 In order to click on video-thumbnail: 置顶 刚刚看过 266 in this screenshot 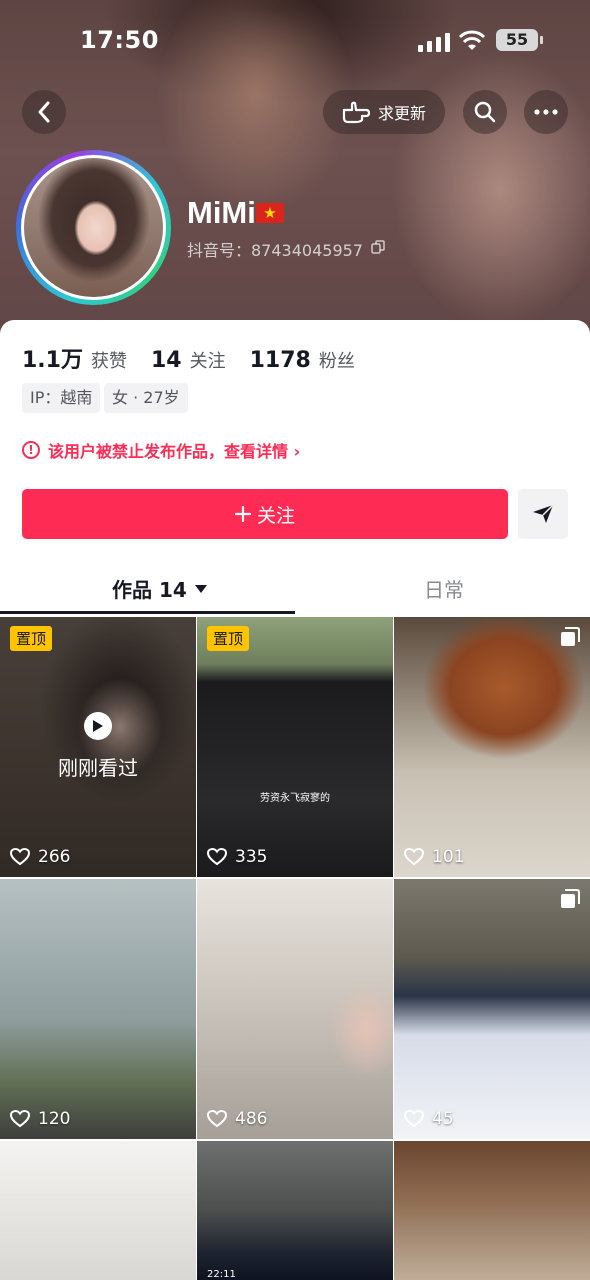, I will do `click(98, 747)`.